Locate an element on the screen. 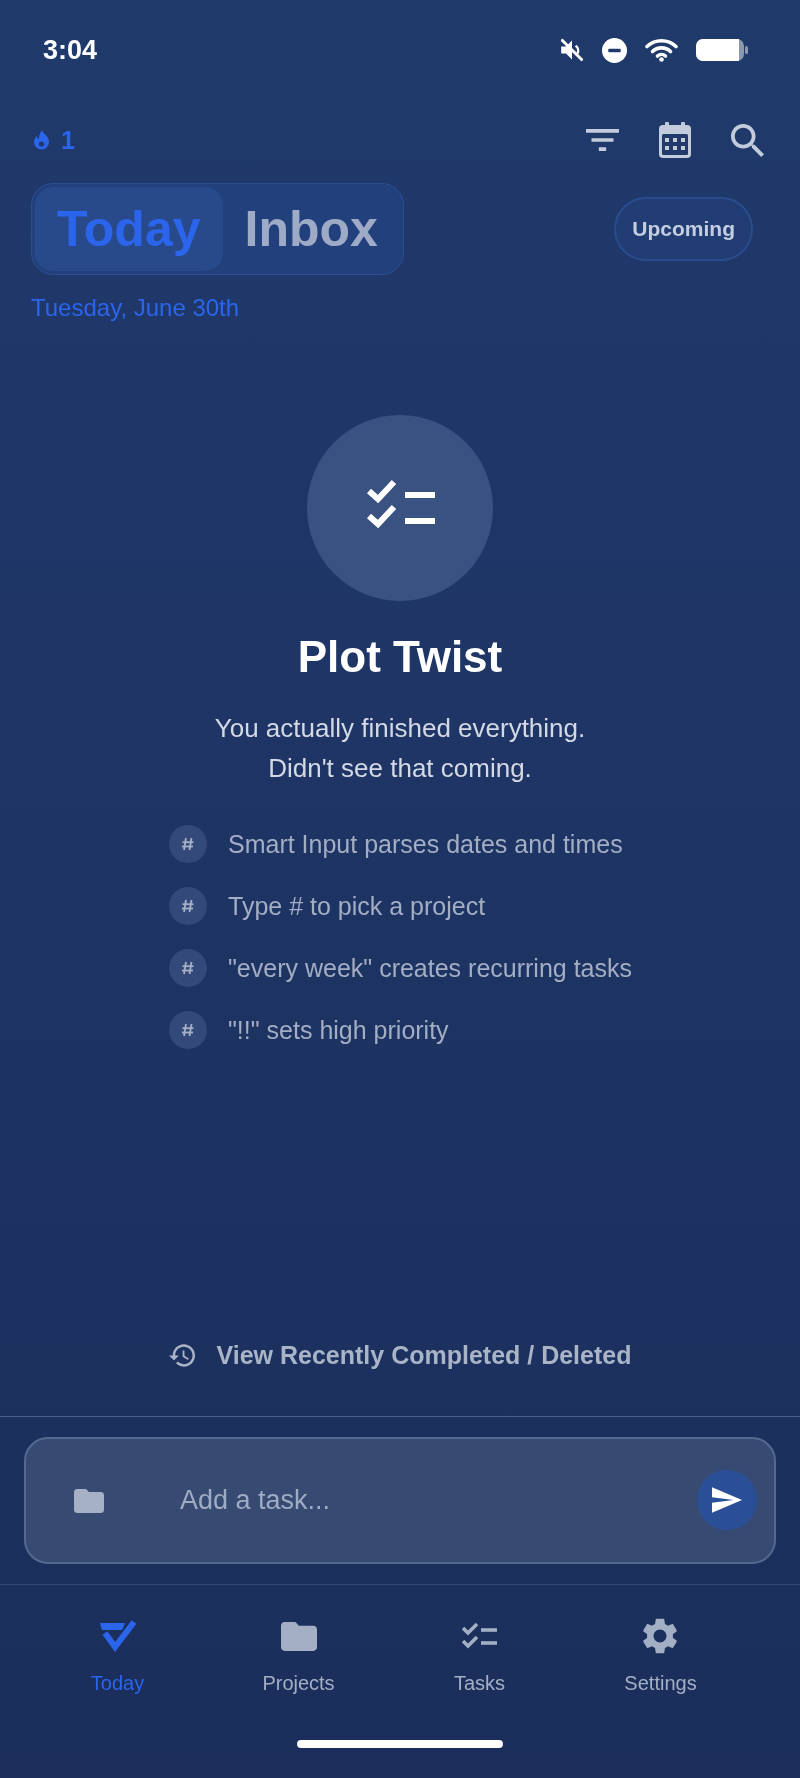 Image resolution: width=800 pixels, height=1778 pixels. empty-state-message: You actually finished everything. Didn't see that coming. is located at coordinates (400, 748).